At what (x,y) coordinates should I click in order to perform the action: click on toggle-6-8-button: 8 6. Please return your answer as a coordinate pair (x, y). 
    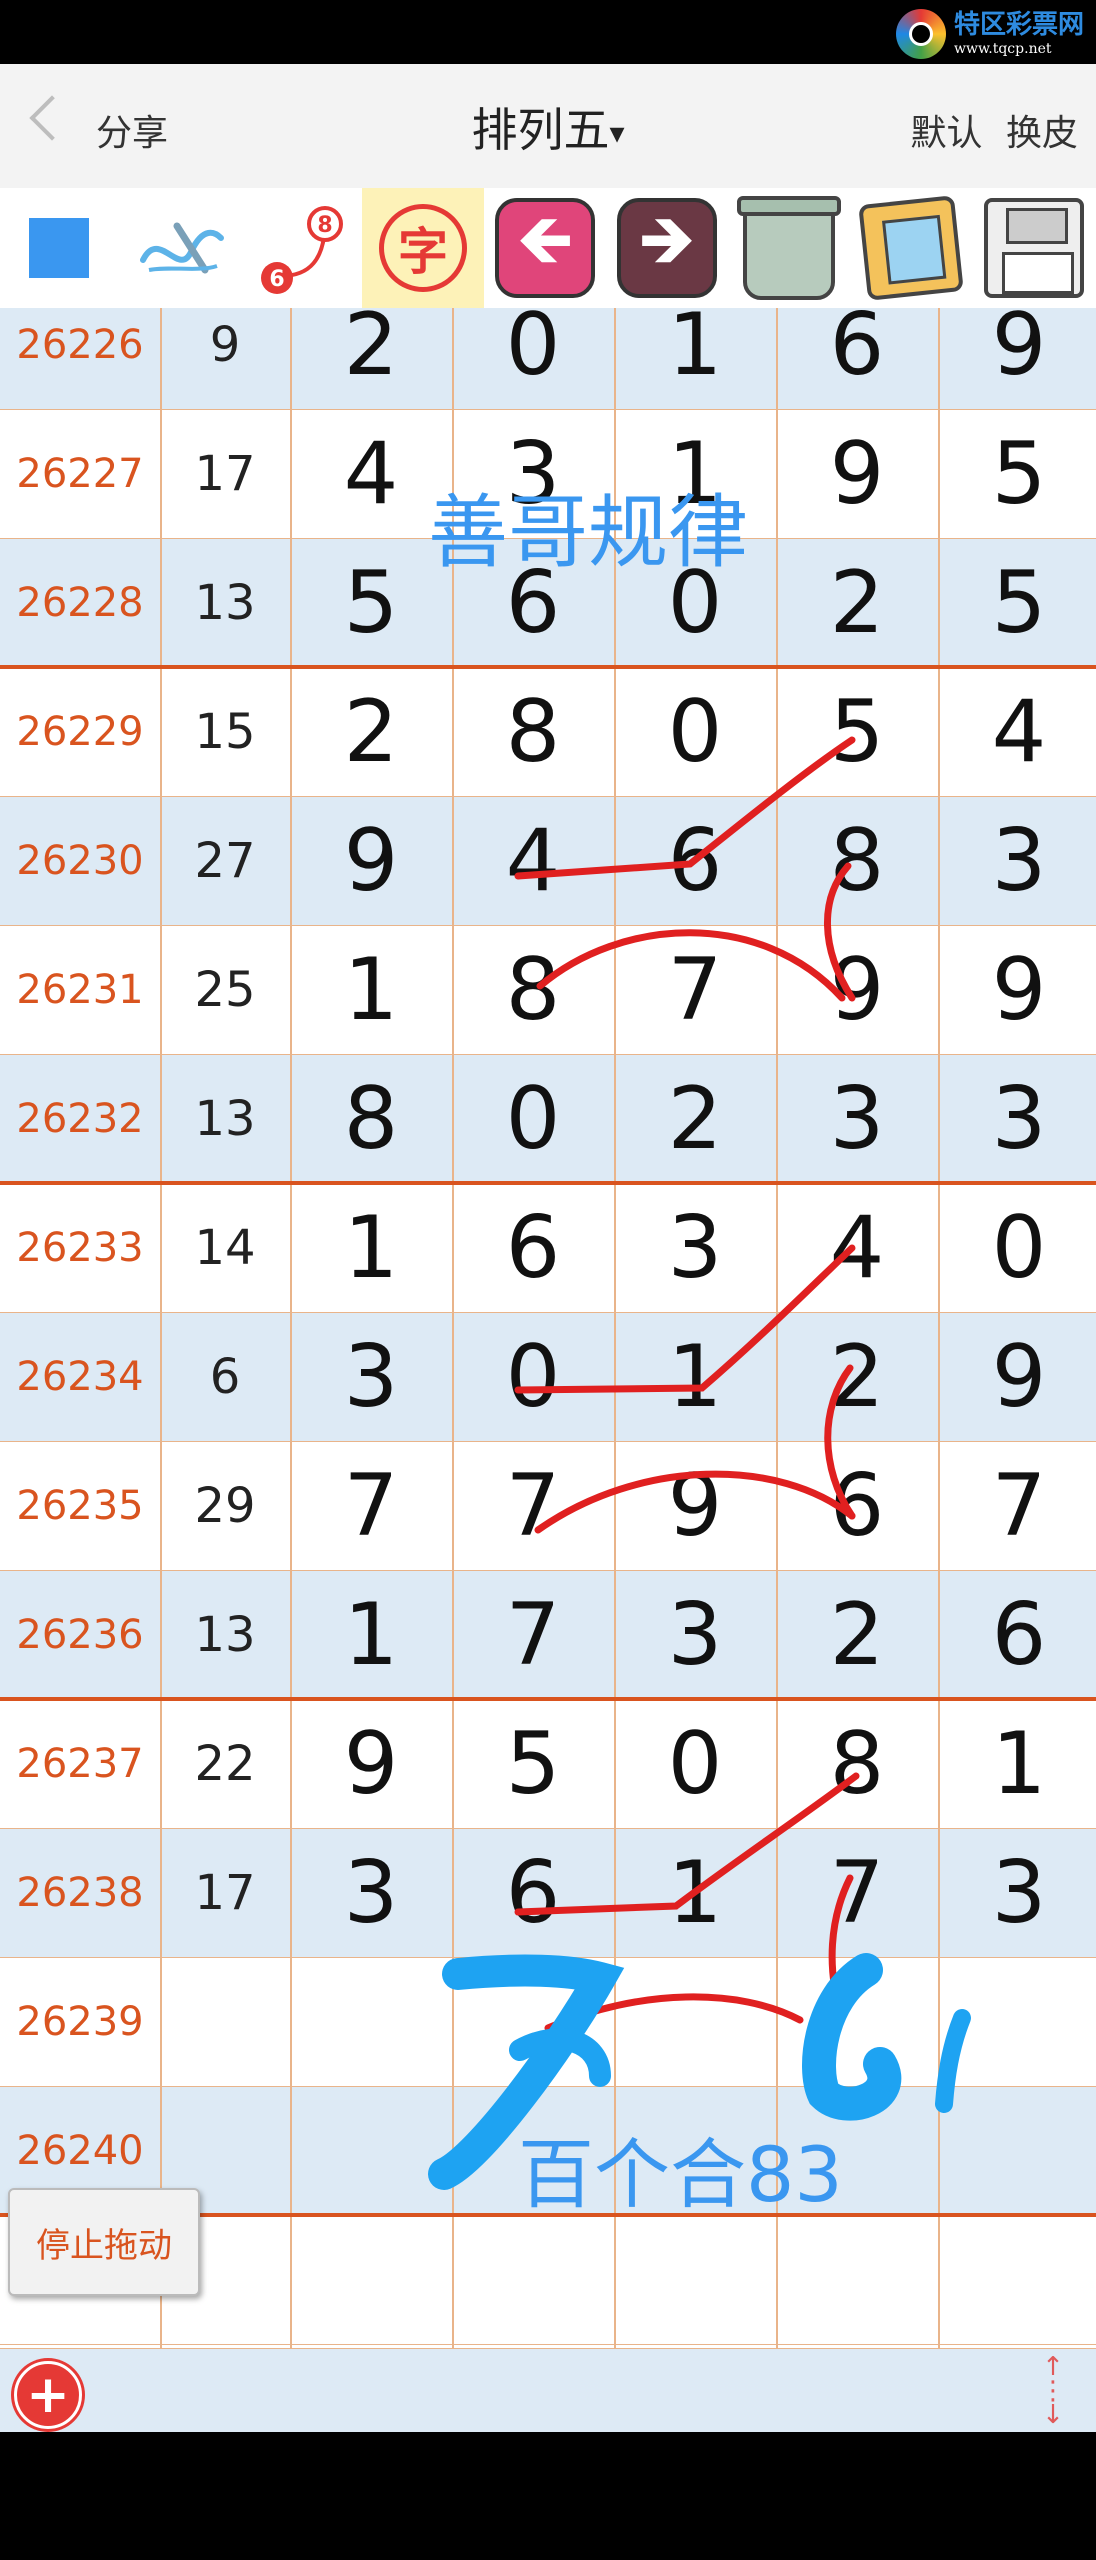
    Looking at the image, I should click on (301, 248).